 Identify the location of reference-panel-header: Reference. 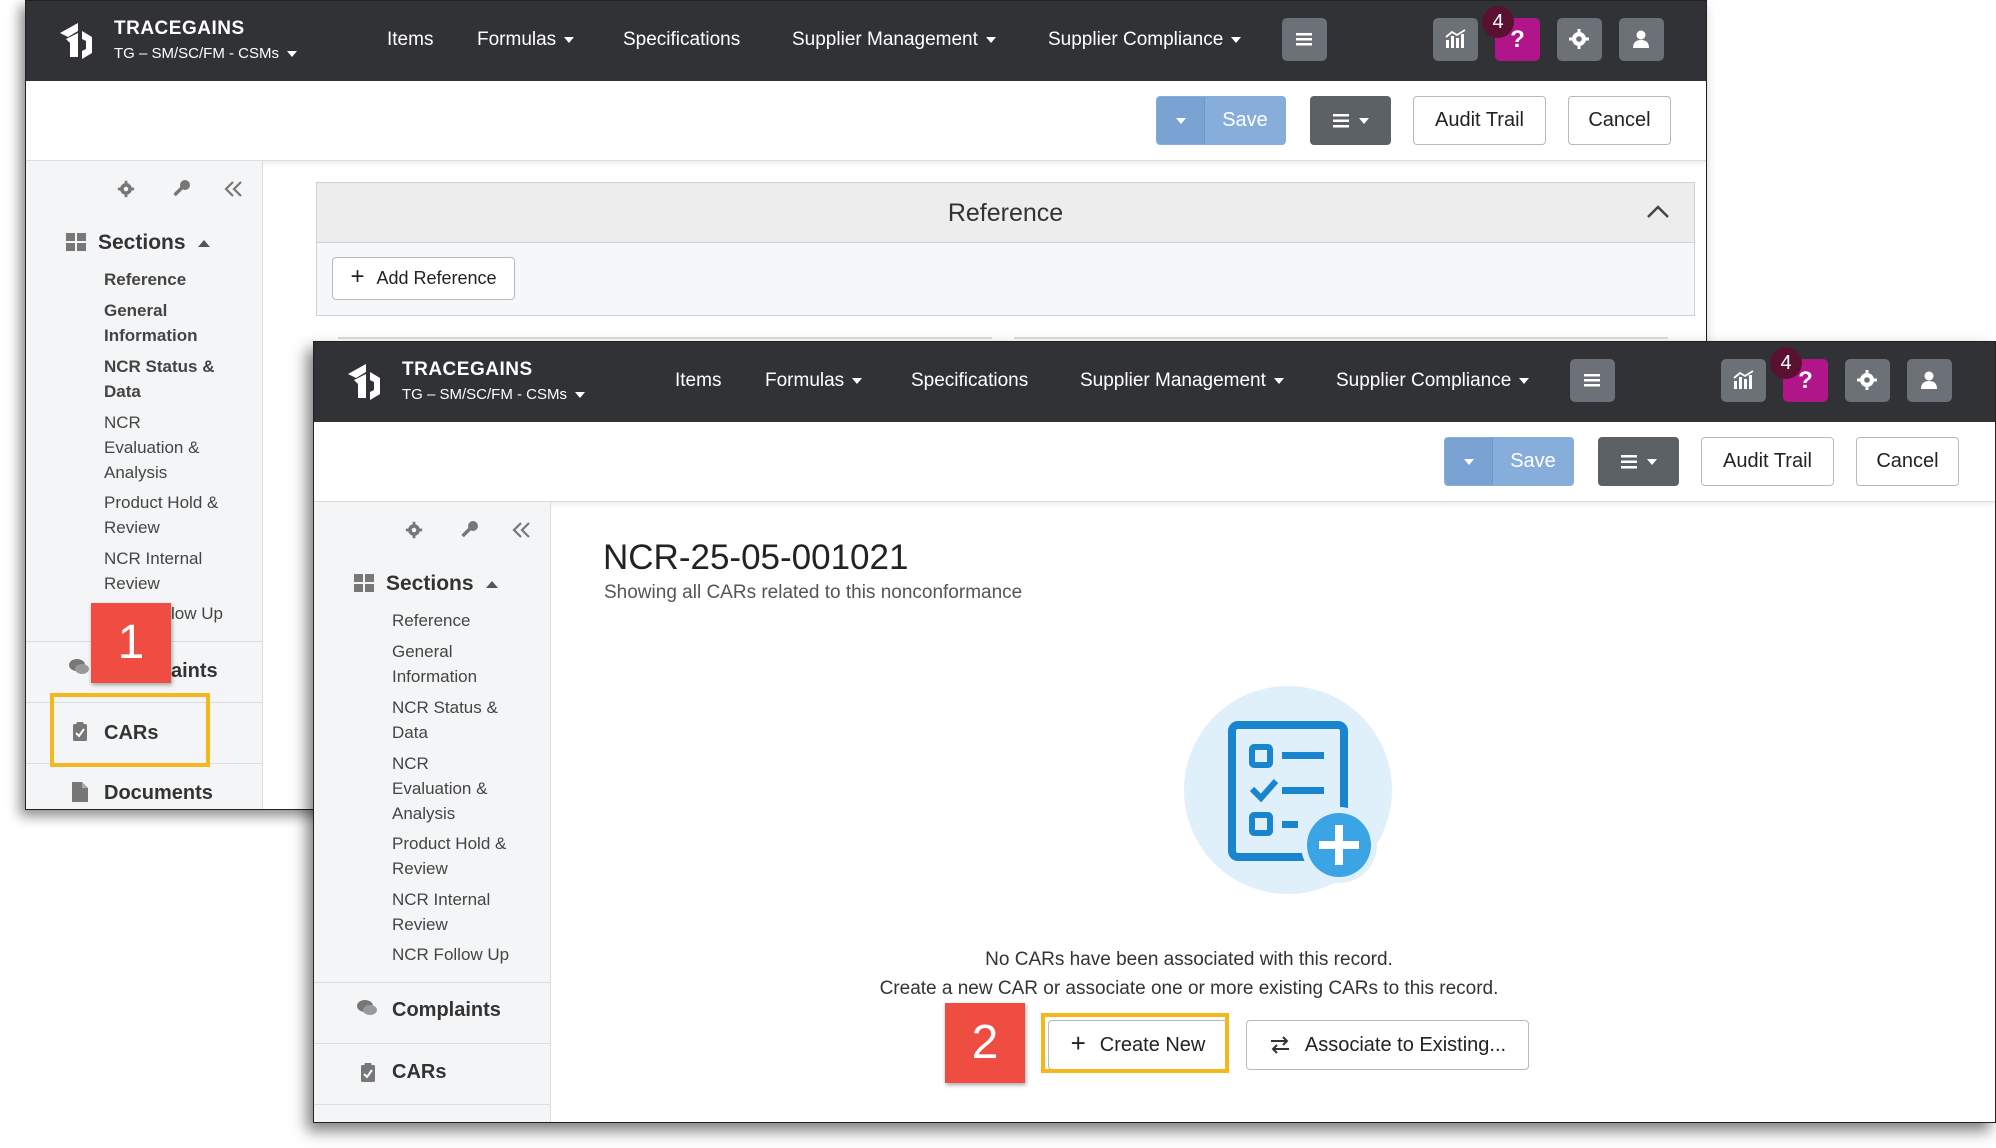
(1005, 213).